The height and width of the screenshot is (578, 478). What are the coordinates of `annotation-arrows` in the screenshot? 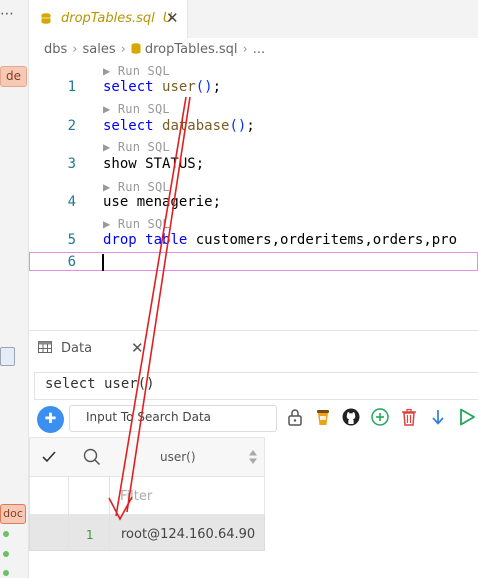 It's located at (149, 308).